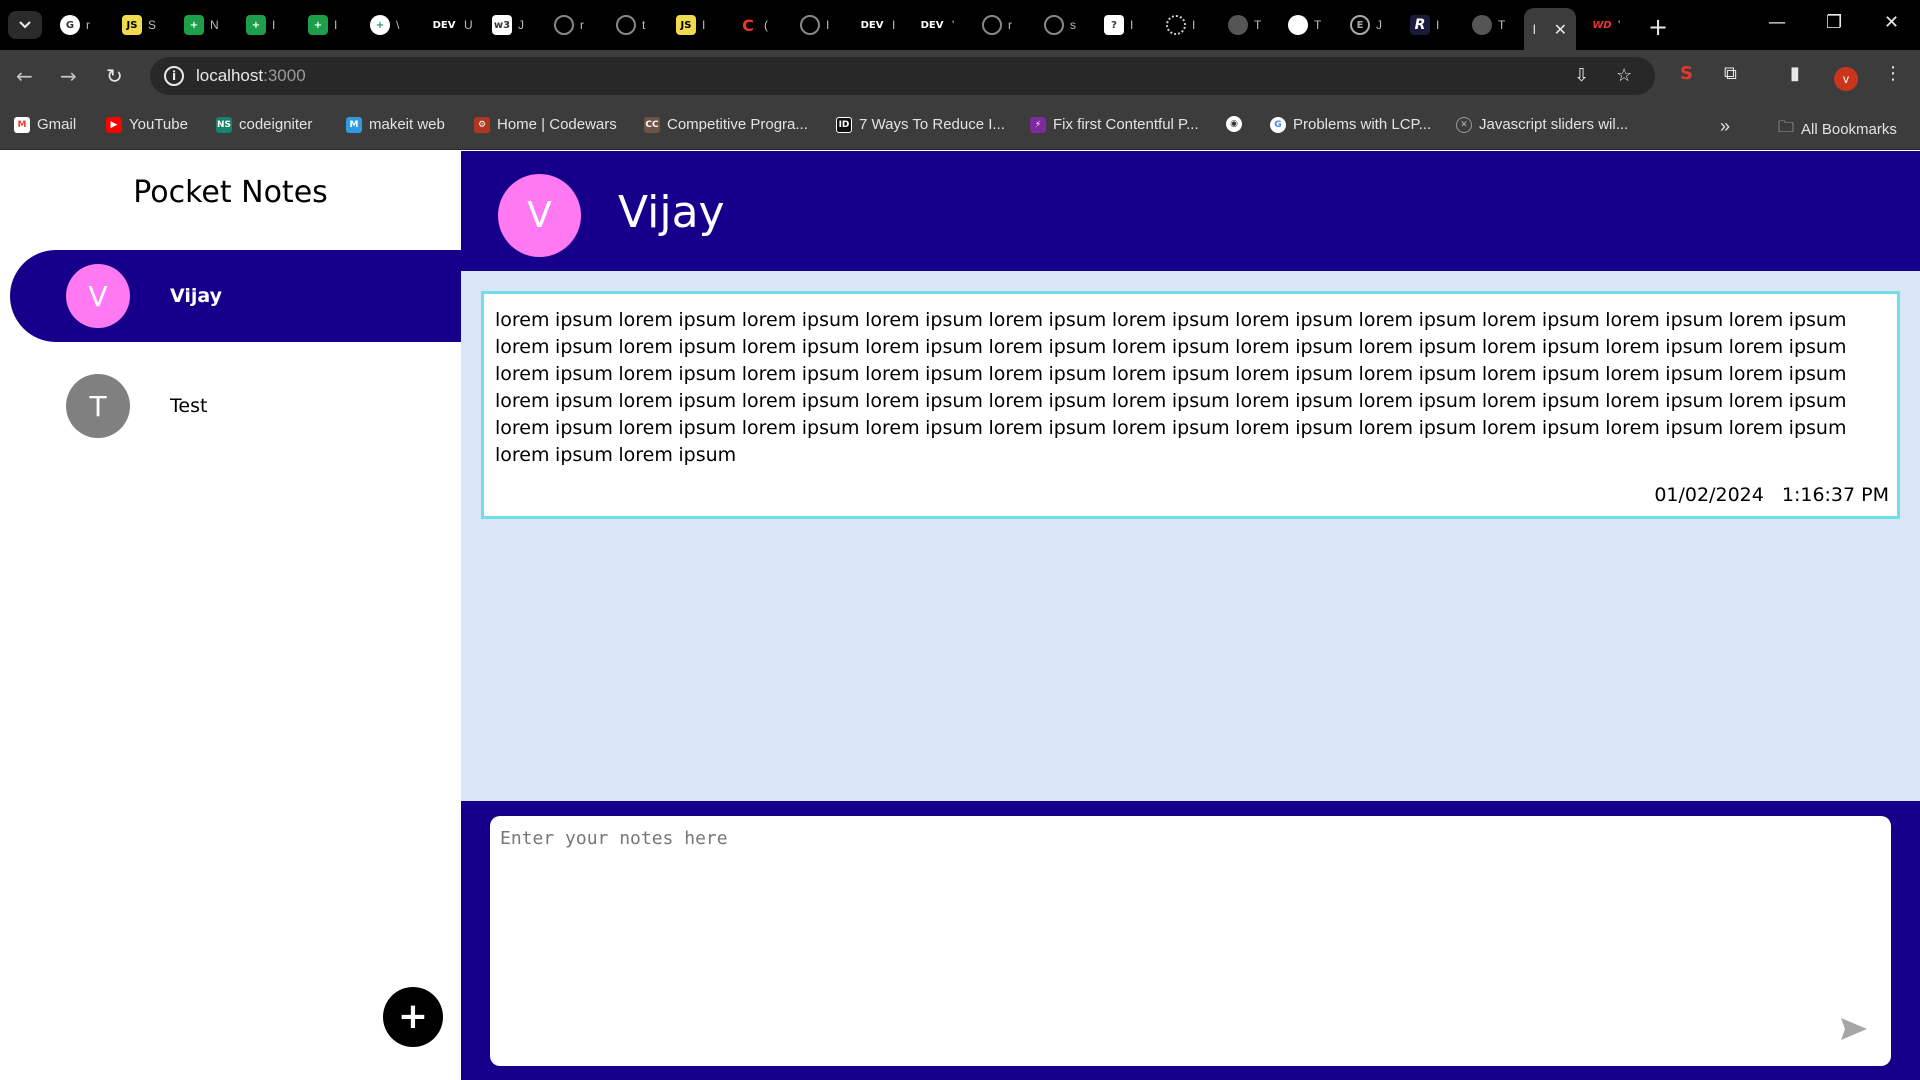  Describe the element at coordinates (690, 25) in the screenshot. I see `browser-tab: JS I` at that location.